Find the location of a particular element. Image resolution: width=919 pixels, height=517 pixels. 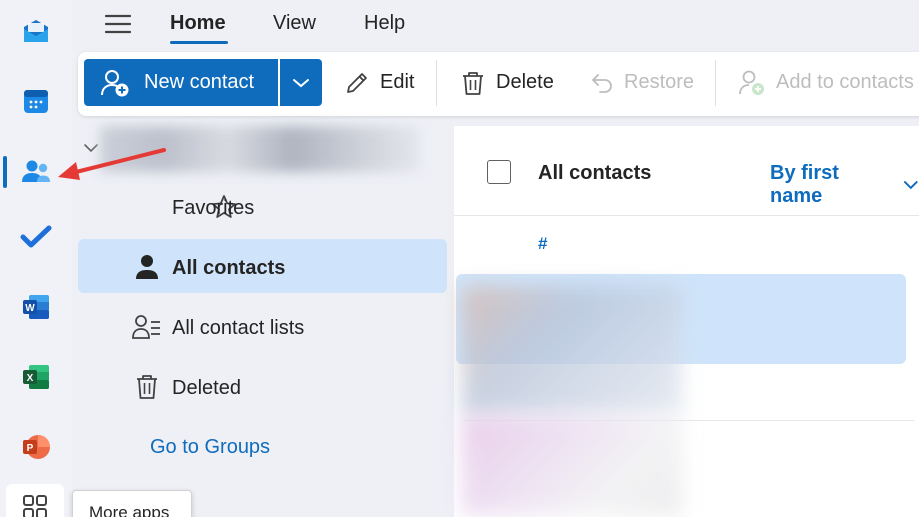

tab-home: Home is located at coordinates (198, 23).